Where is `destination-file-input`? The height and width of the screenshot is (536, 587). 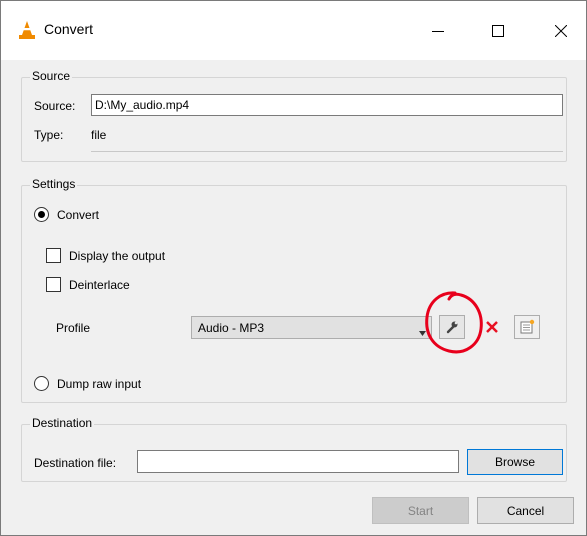
destination-file-input is located at coordinates (298, 461).